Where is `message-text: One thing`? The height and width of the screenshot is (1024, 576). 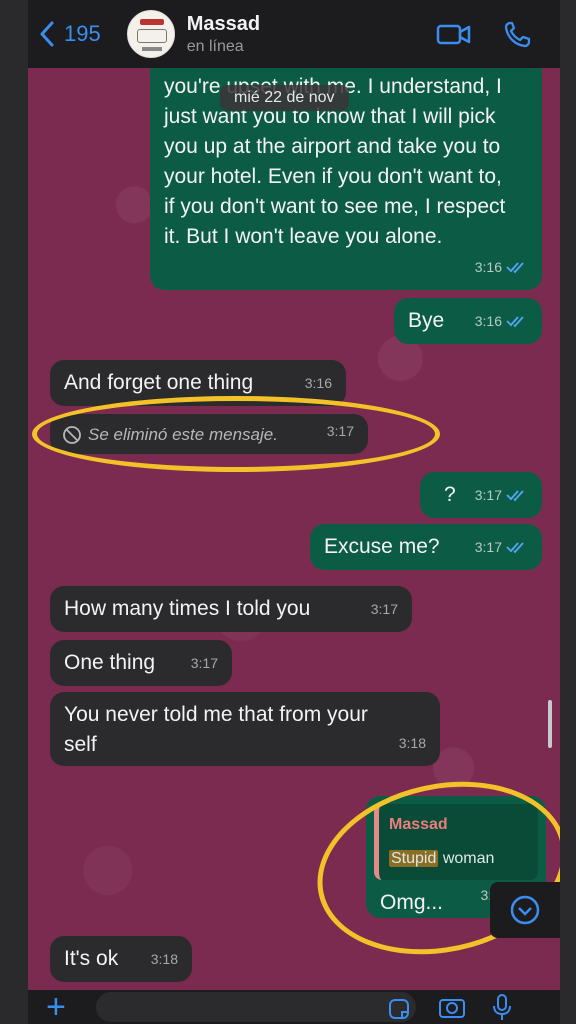 message-text: One thing is located at coordinates (110, 662).